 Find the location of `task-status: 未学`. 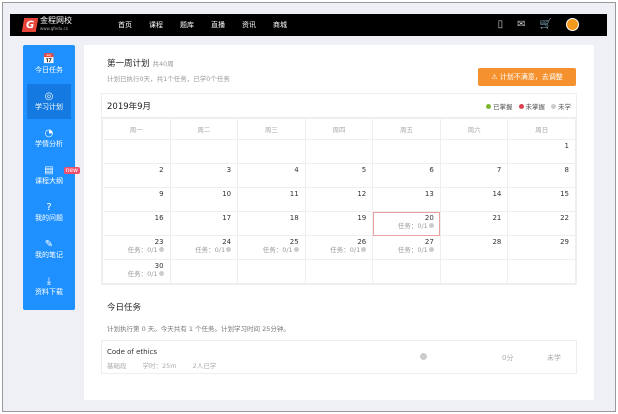

task-status: 未学 is located at coordinates (554, 358).